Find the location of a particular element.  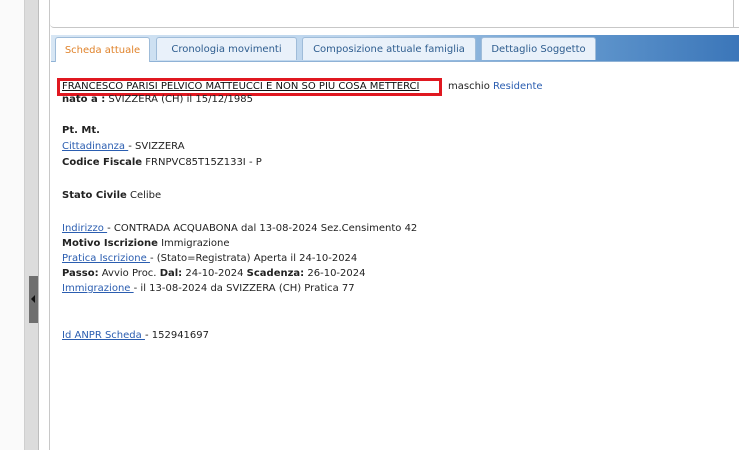

immigrazione-link: Immigrazione is located at coordinates (98, 288).